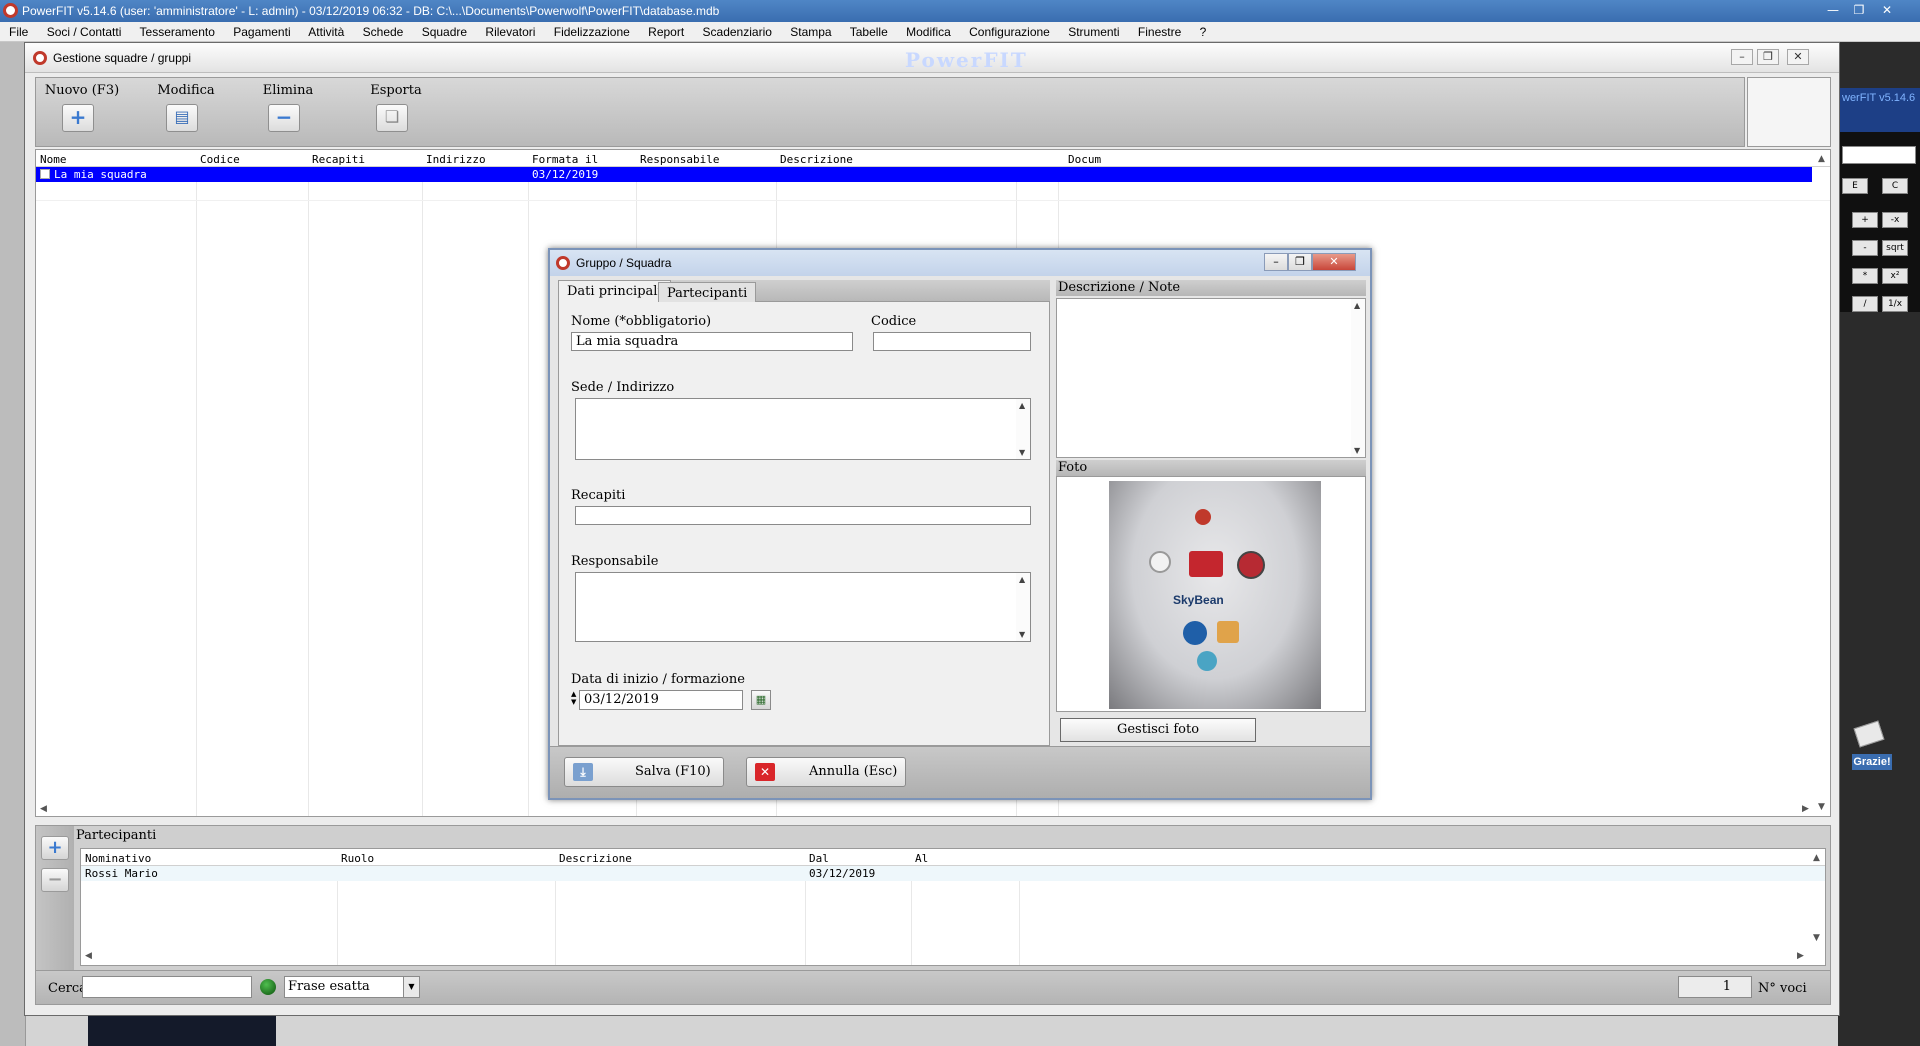 The height and width of the screenshot is (1046, 1920). Describe the element at coordinates (869, 32) in the screenshot. I see `menu-tabelle: Tabelle` at that location.